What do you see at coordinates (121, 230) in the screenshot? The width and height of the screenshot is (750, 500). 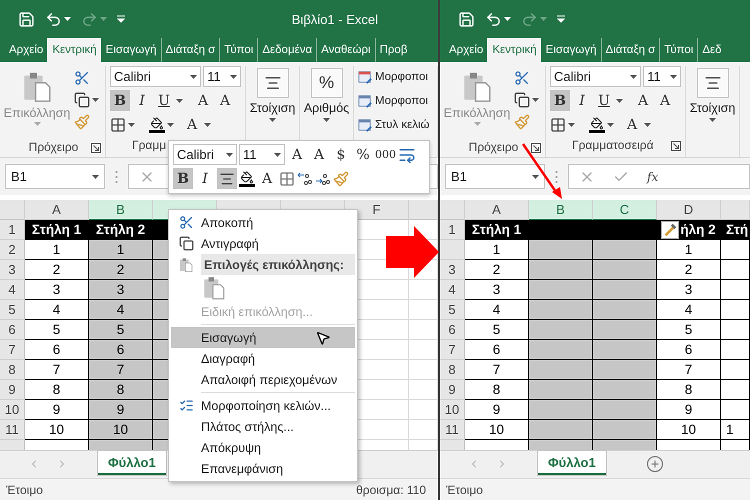 I see `table-cell: Στήλη 2` at bounding box center [121, 230].